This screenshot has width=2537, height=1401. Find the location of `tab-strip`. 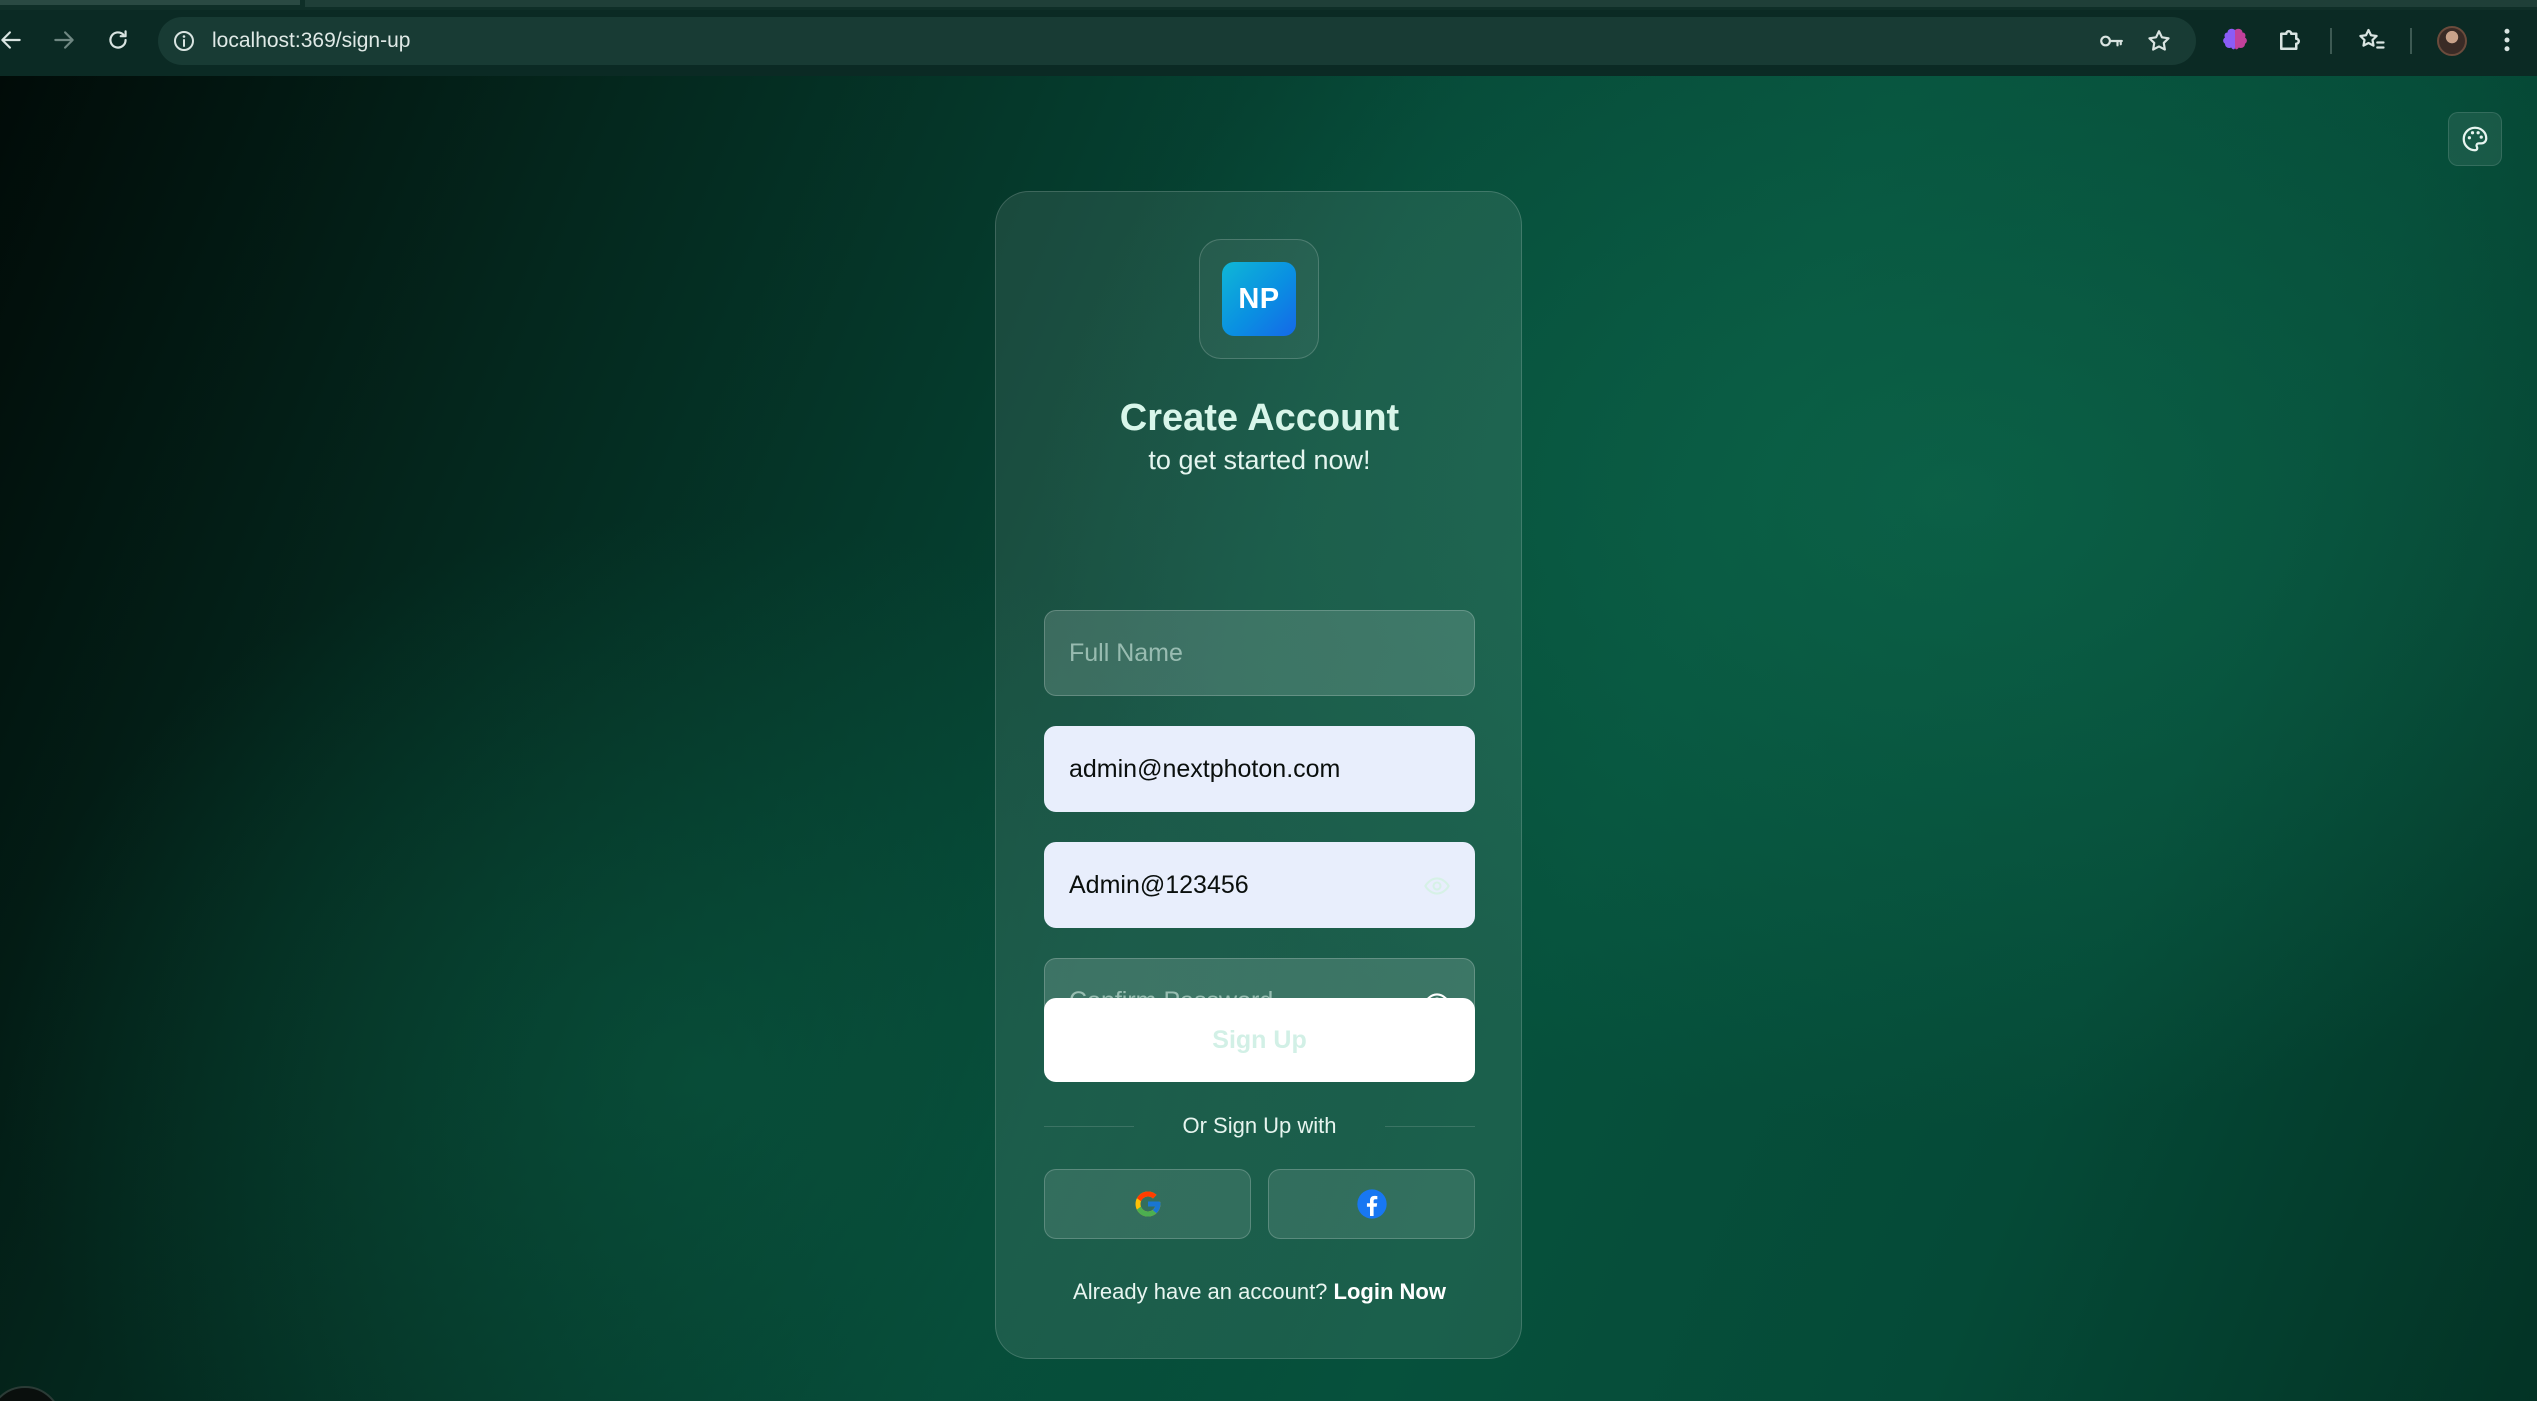

tab-strip is located at coordinates (1268, 5).